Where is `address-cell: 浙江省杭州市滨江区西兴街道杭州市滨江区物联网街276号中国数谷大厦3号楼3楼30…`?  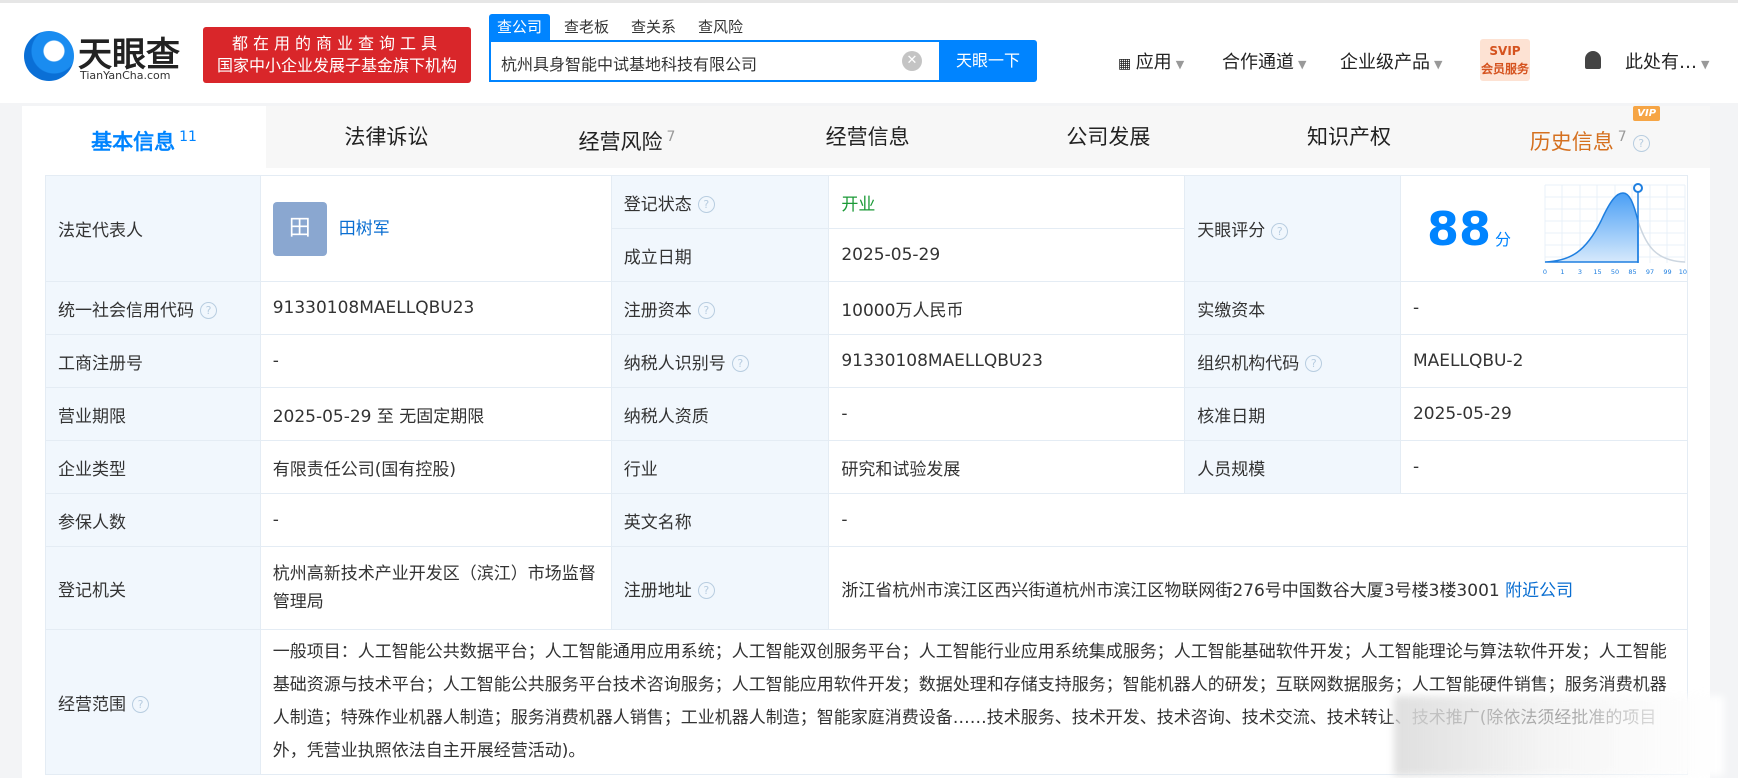 address-cell: 浙江省杭州市滨江区西兴街道杭州市滨江区物联网街276号中国数谷大厦3号楼3楼30… is located at coordinates (1258, 588).